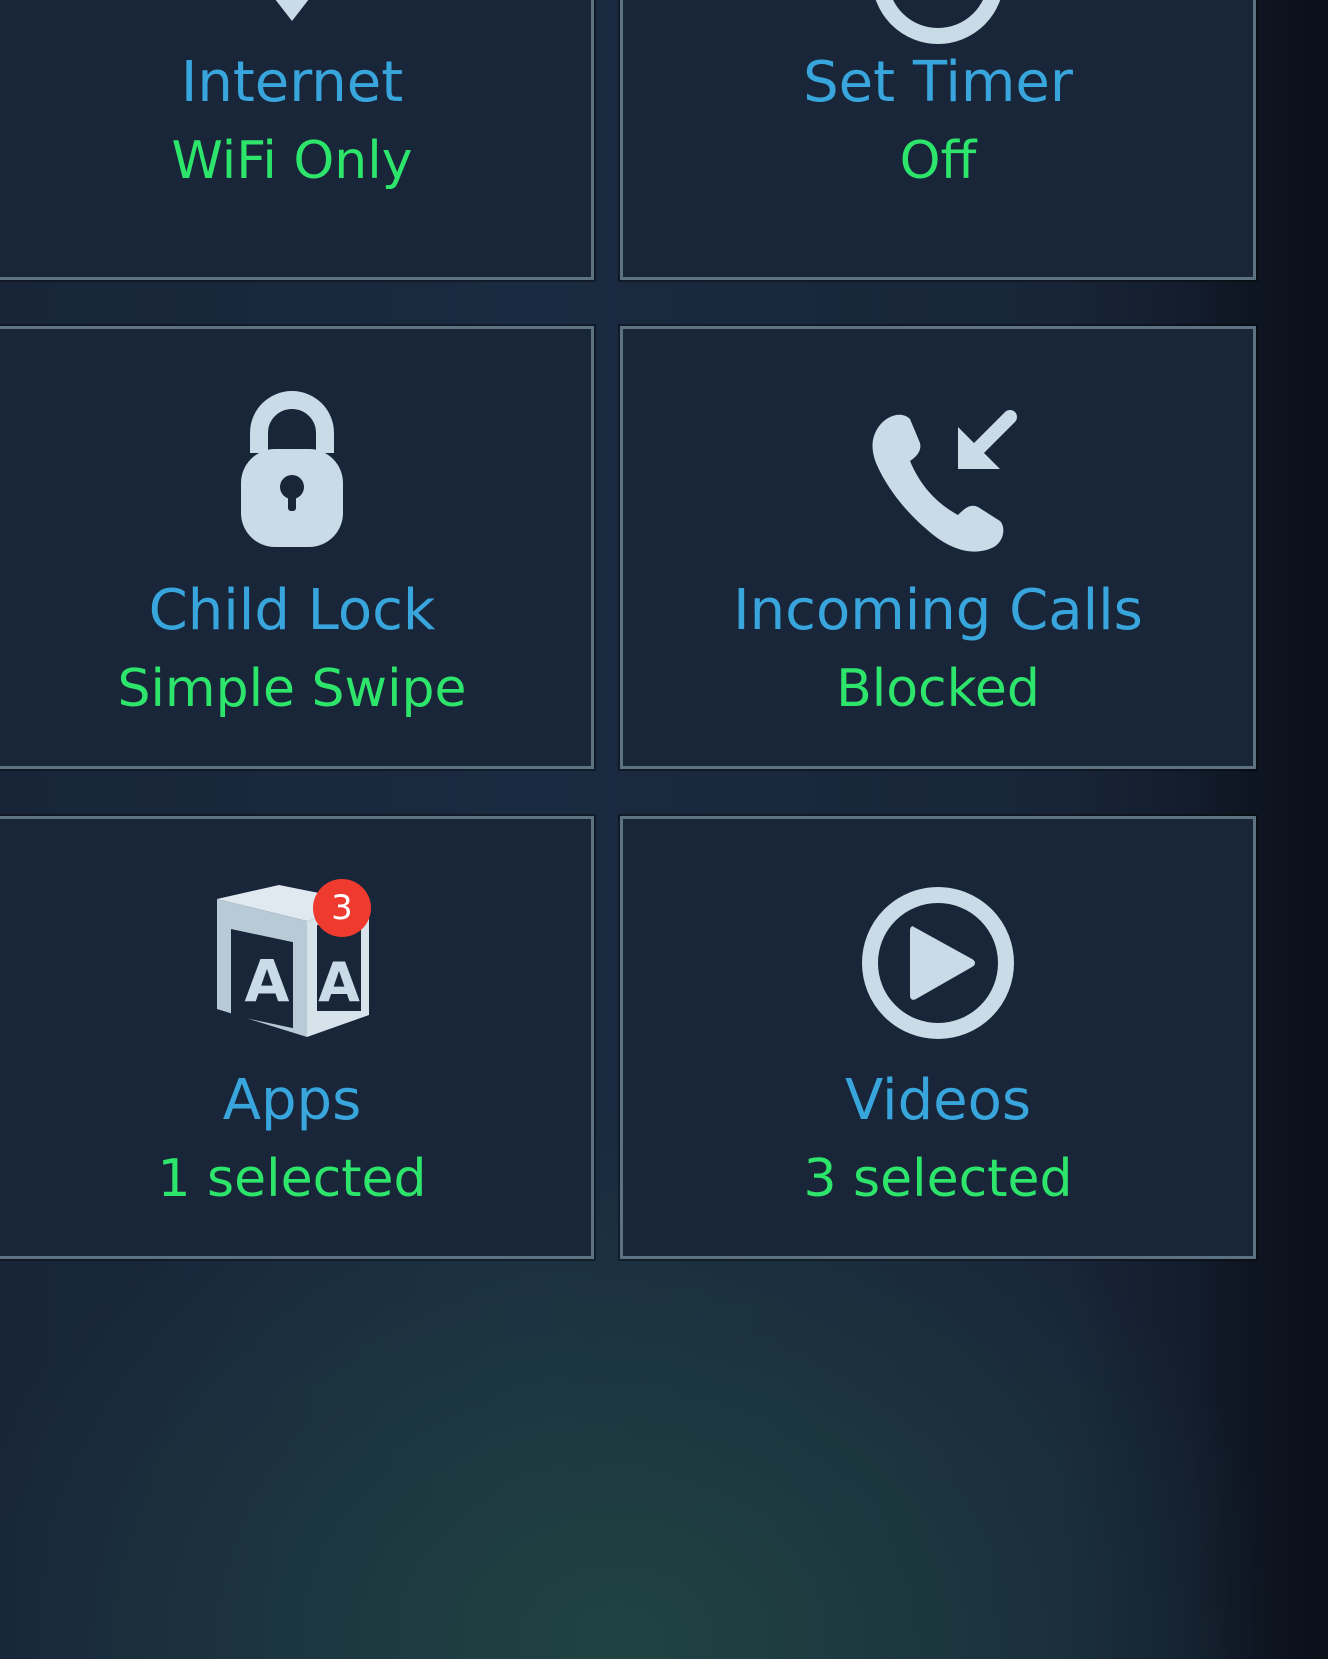 This screenshot has width=1328, height=1659. I want to click on videos-title: Videos, so click(938, 1100).